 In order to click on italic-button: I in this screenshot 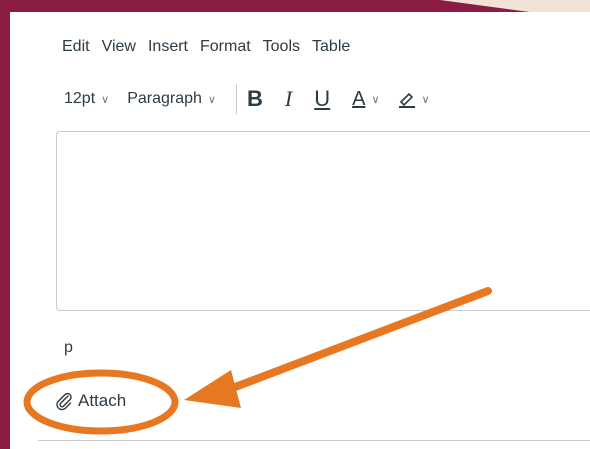, I will do `click(288, 99)`.